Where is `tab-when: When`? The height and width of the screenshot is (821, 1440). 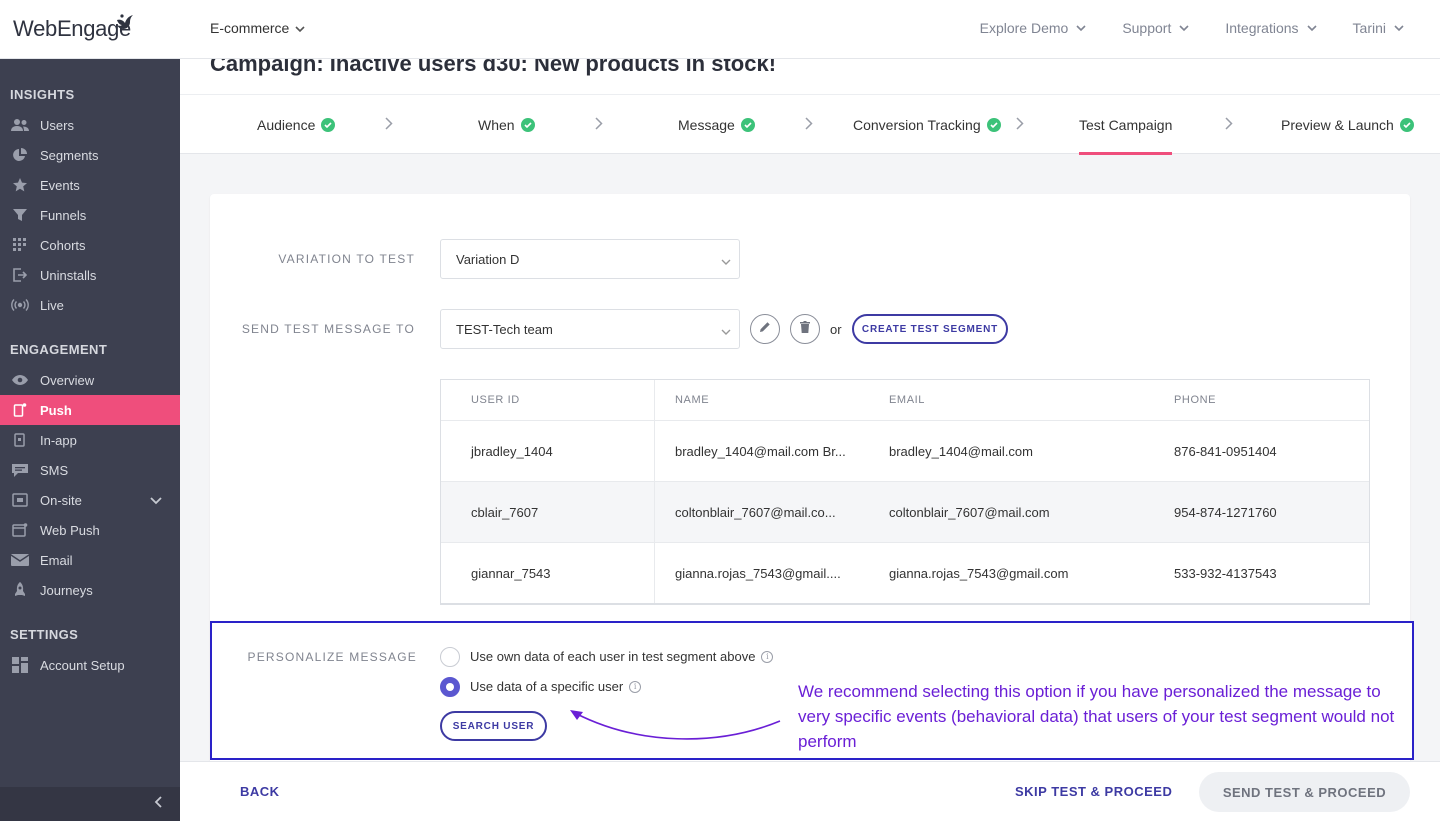 tab-when: When is located at coordinates (506, 124).